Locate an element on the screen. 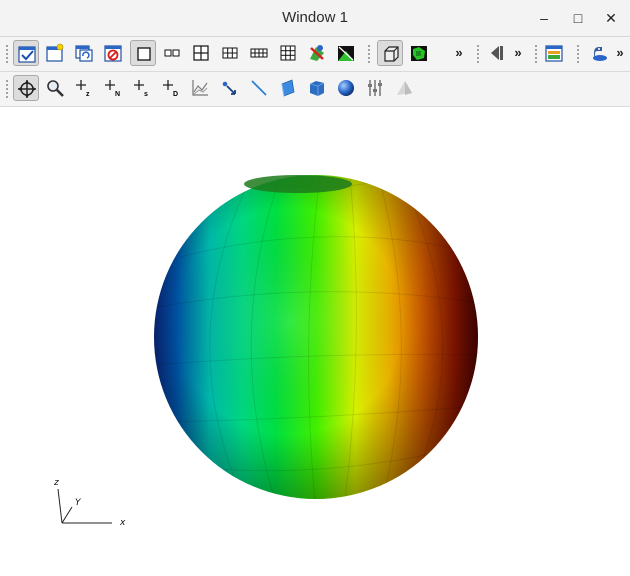  node-pick-button: N is located at coordinates (113, 88).